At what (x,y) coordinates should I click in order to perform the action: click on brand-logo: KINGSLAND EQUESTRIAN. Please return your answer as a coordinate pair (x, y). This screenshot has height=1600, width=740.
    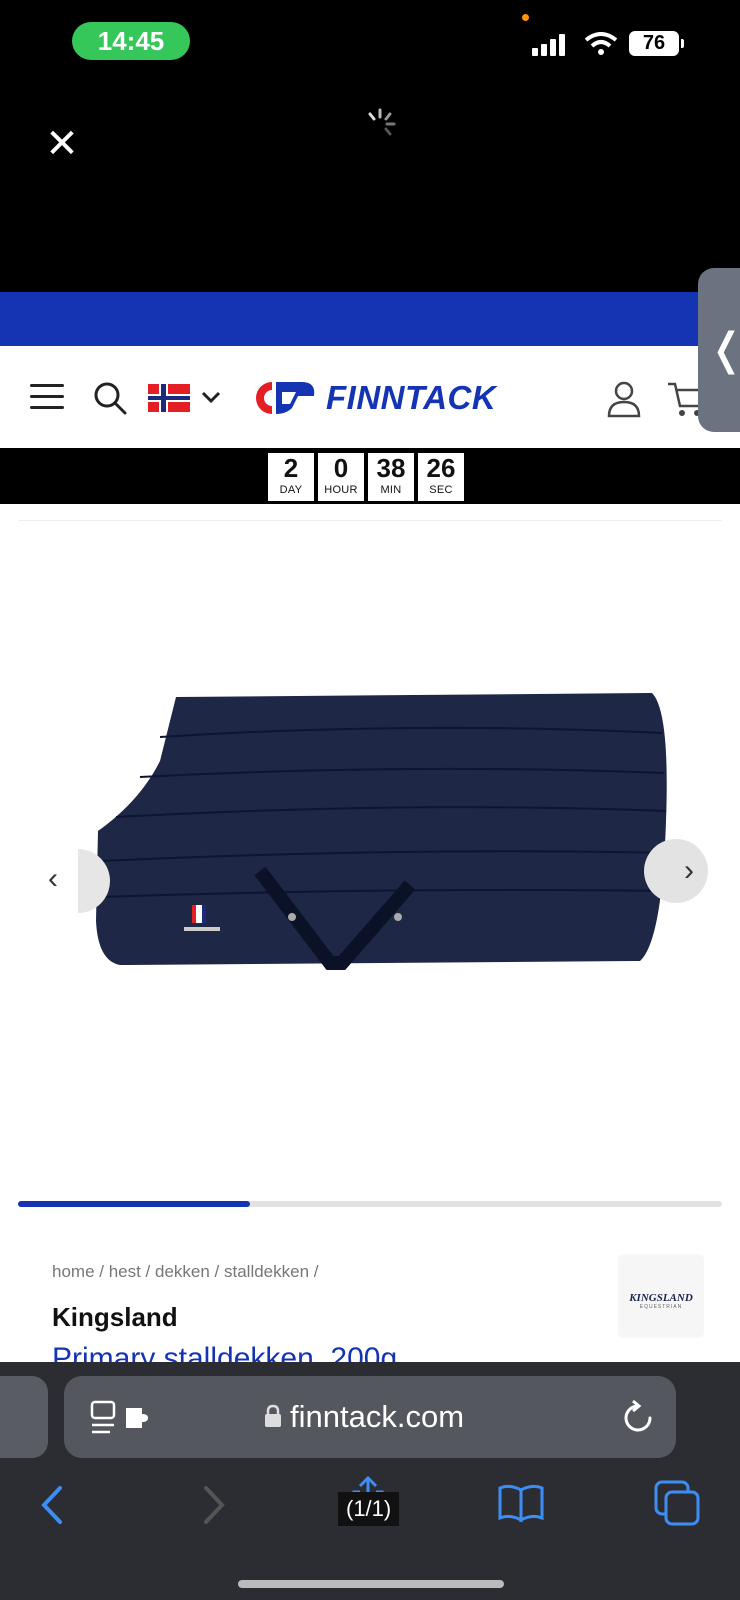
    Looking at the image, I should click on (661, 1296).